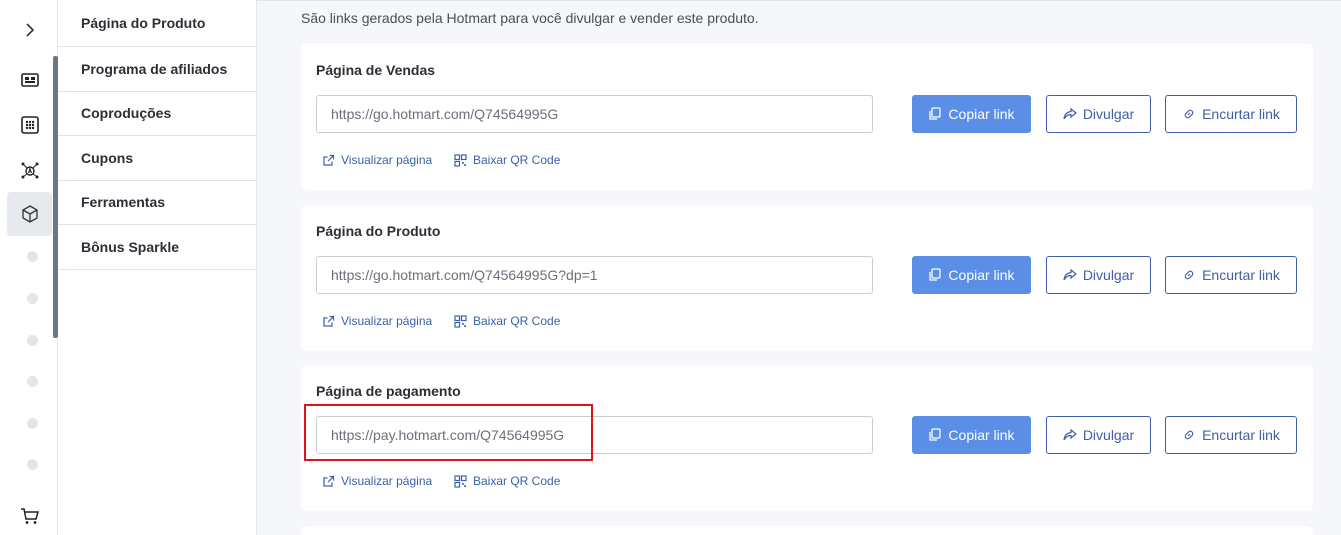  What do you see at coordinates (157, 69) in the screenshot?
I see `submenu-item-affiliates: Programa de afiliados` at bounding box center [157, 69].